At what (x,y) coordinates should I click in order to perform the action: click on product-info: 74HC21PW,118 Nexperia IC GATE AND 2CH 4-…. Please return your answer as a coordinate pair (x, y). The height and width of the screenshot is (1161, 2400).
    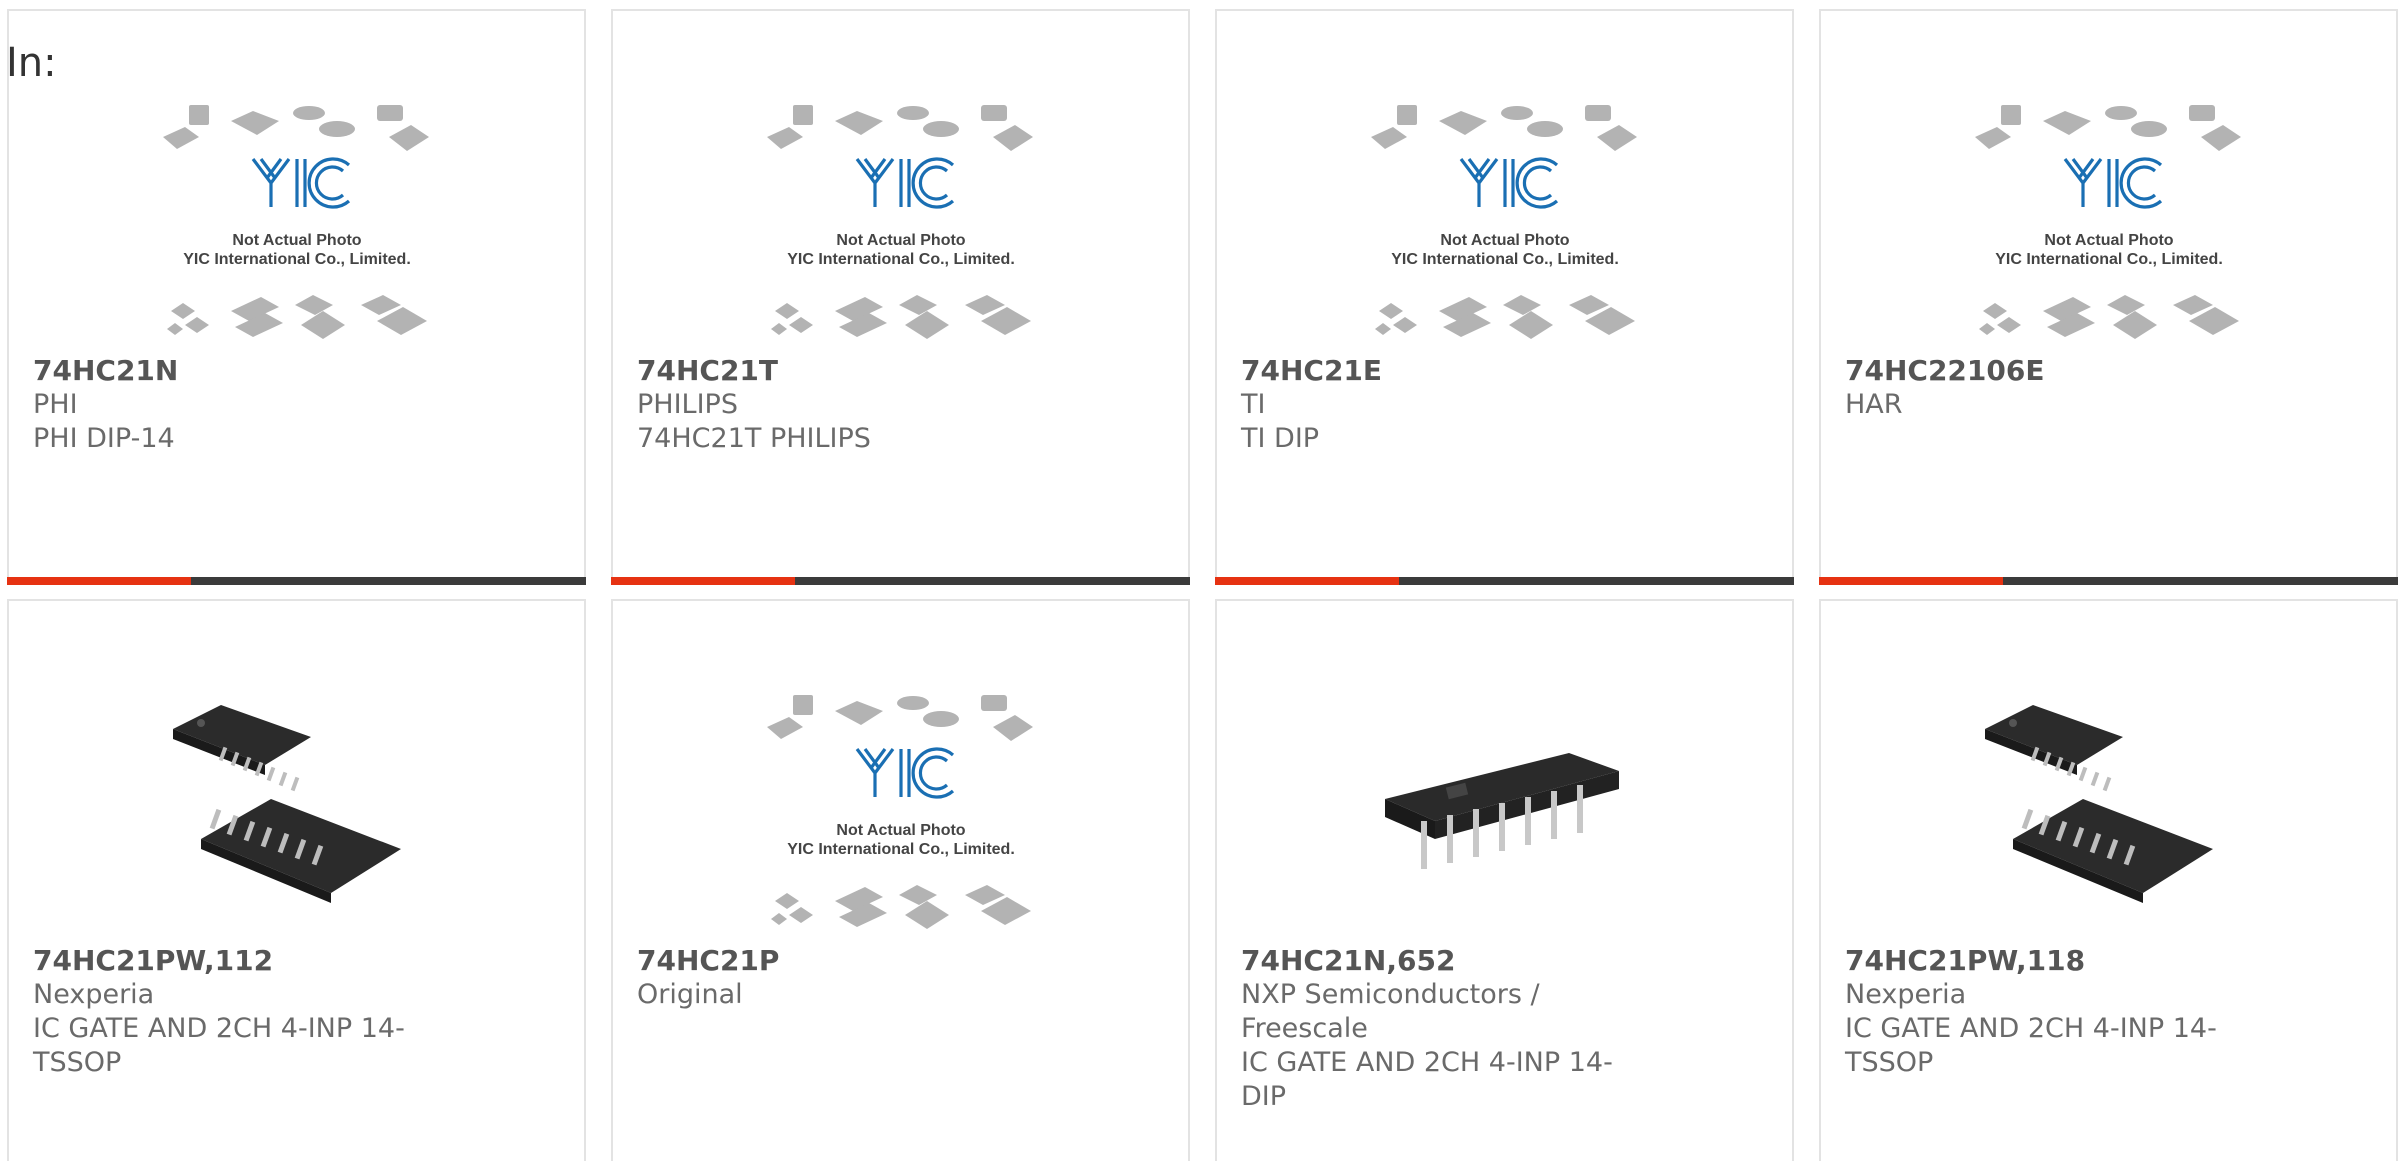
    Looking at the image, I should click on (2045, 1012).